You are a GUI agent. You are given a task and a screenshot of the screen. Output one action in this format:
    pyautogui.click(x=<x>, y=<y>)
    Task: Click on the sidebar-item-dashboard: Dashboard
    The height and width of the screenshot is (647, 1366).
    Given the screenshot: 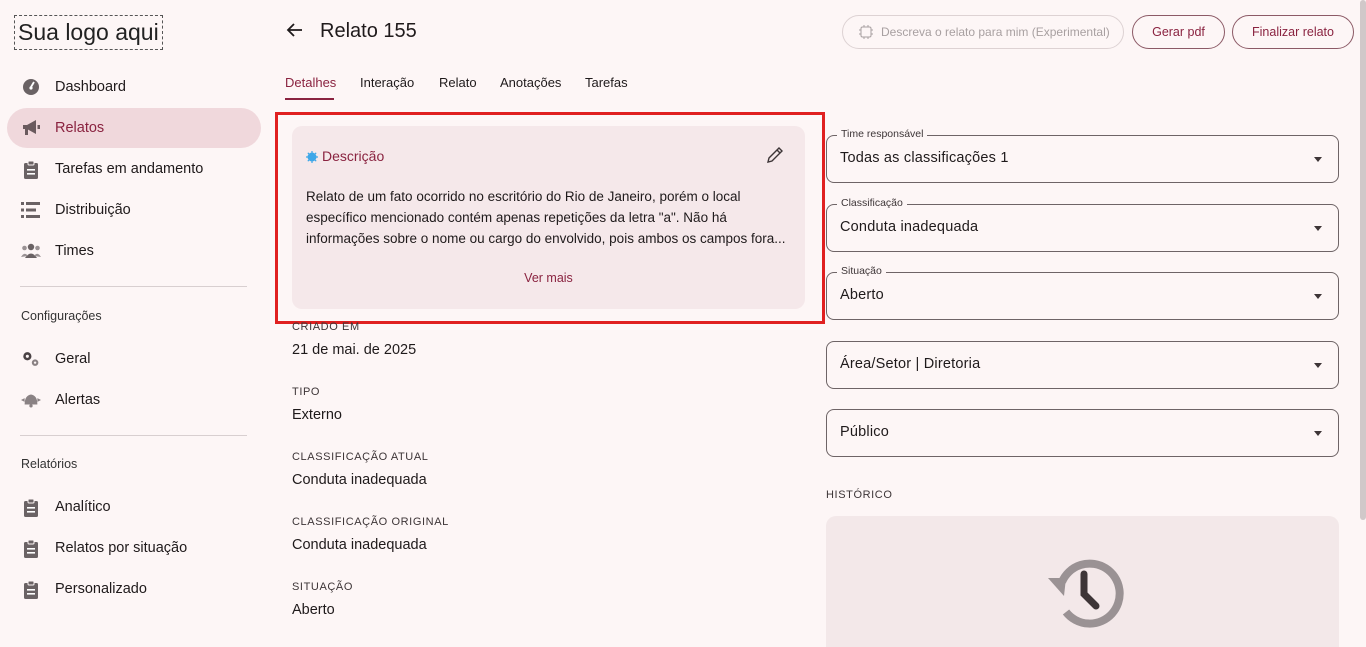 What is the action you would take?
    pyautogui.click(x=134, y=87)
    